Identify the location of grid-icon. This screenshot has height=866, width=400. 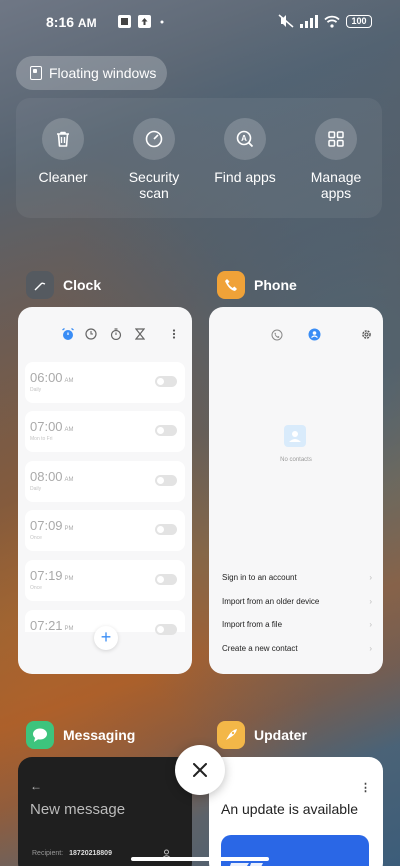
(336, 139).